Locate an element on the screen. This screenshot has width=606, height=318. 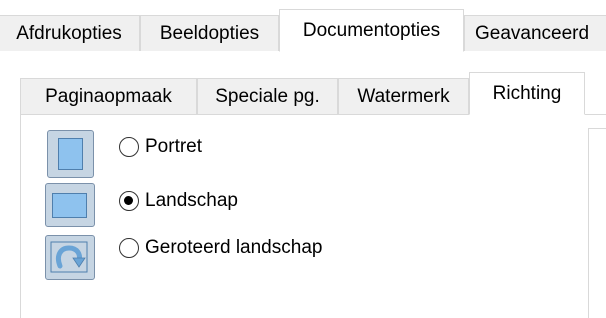
tab-beeldopties: Beeldopties is located at coordinates (209, 33).